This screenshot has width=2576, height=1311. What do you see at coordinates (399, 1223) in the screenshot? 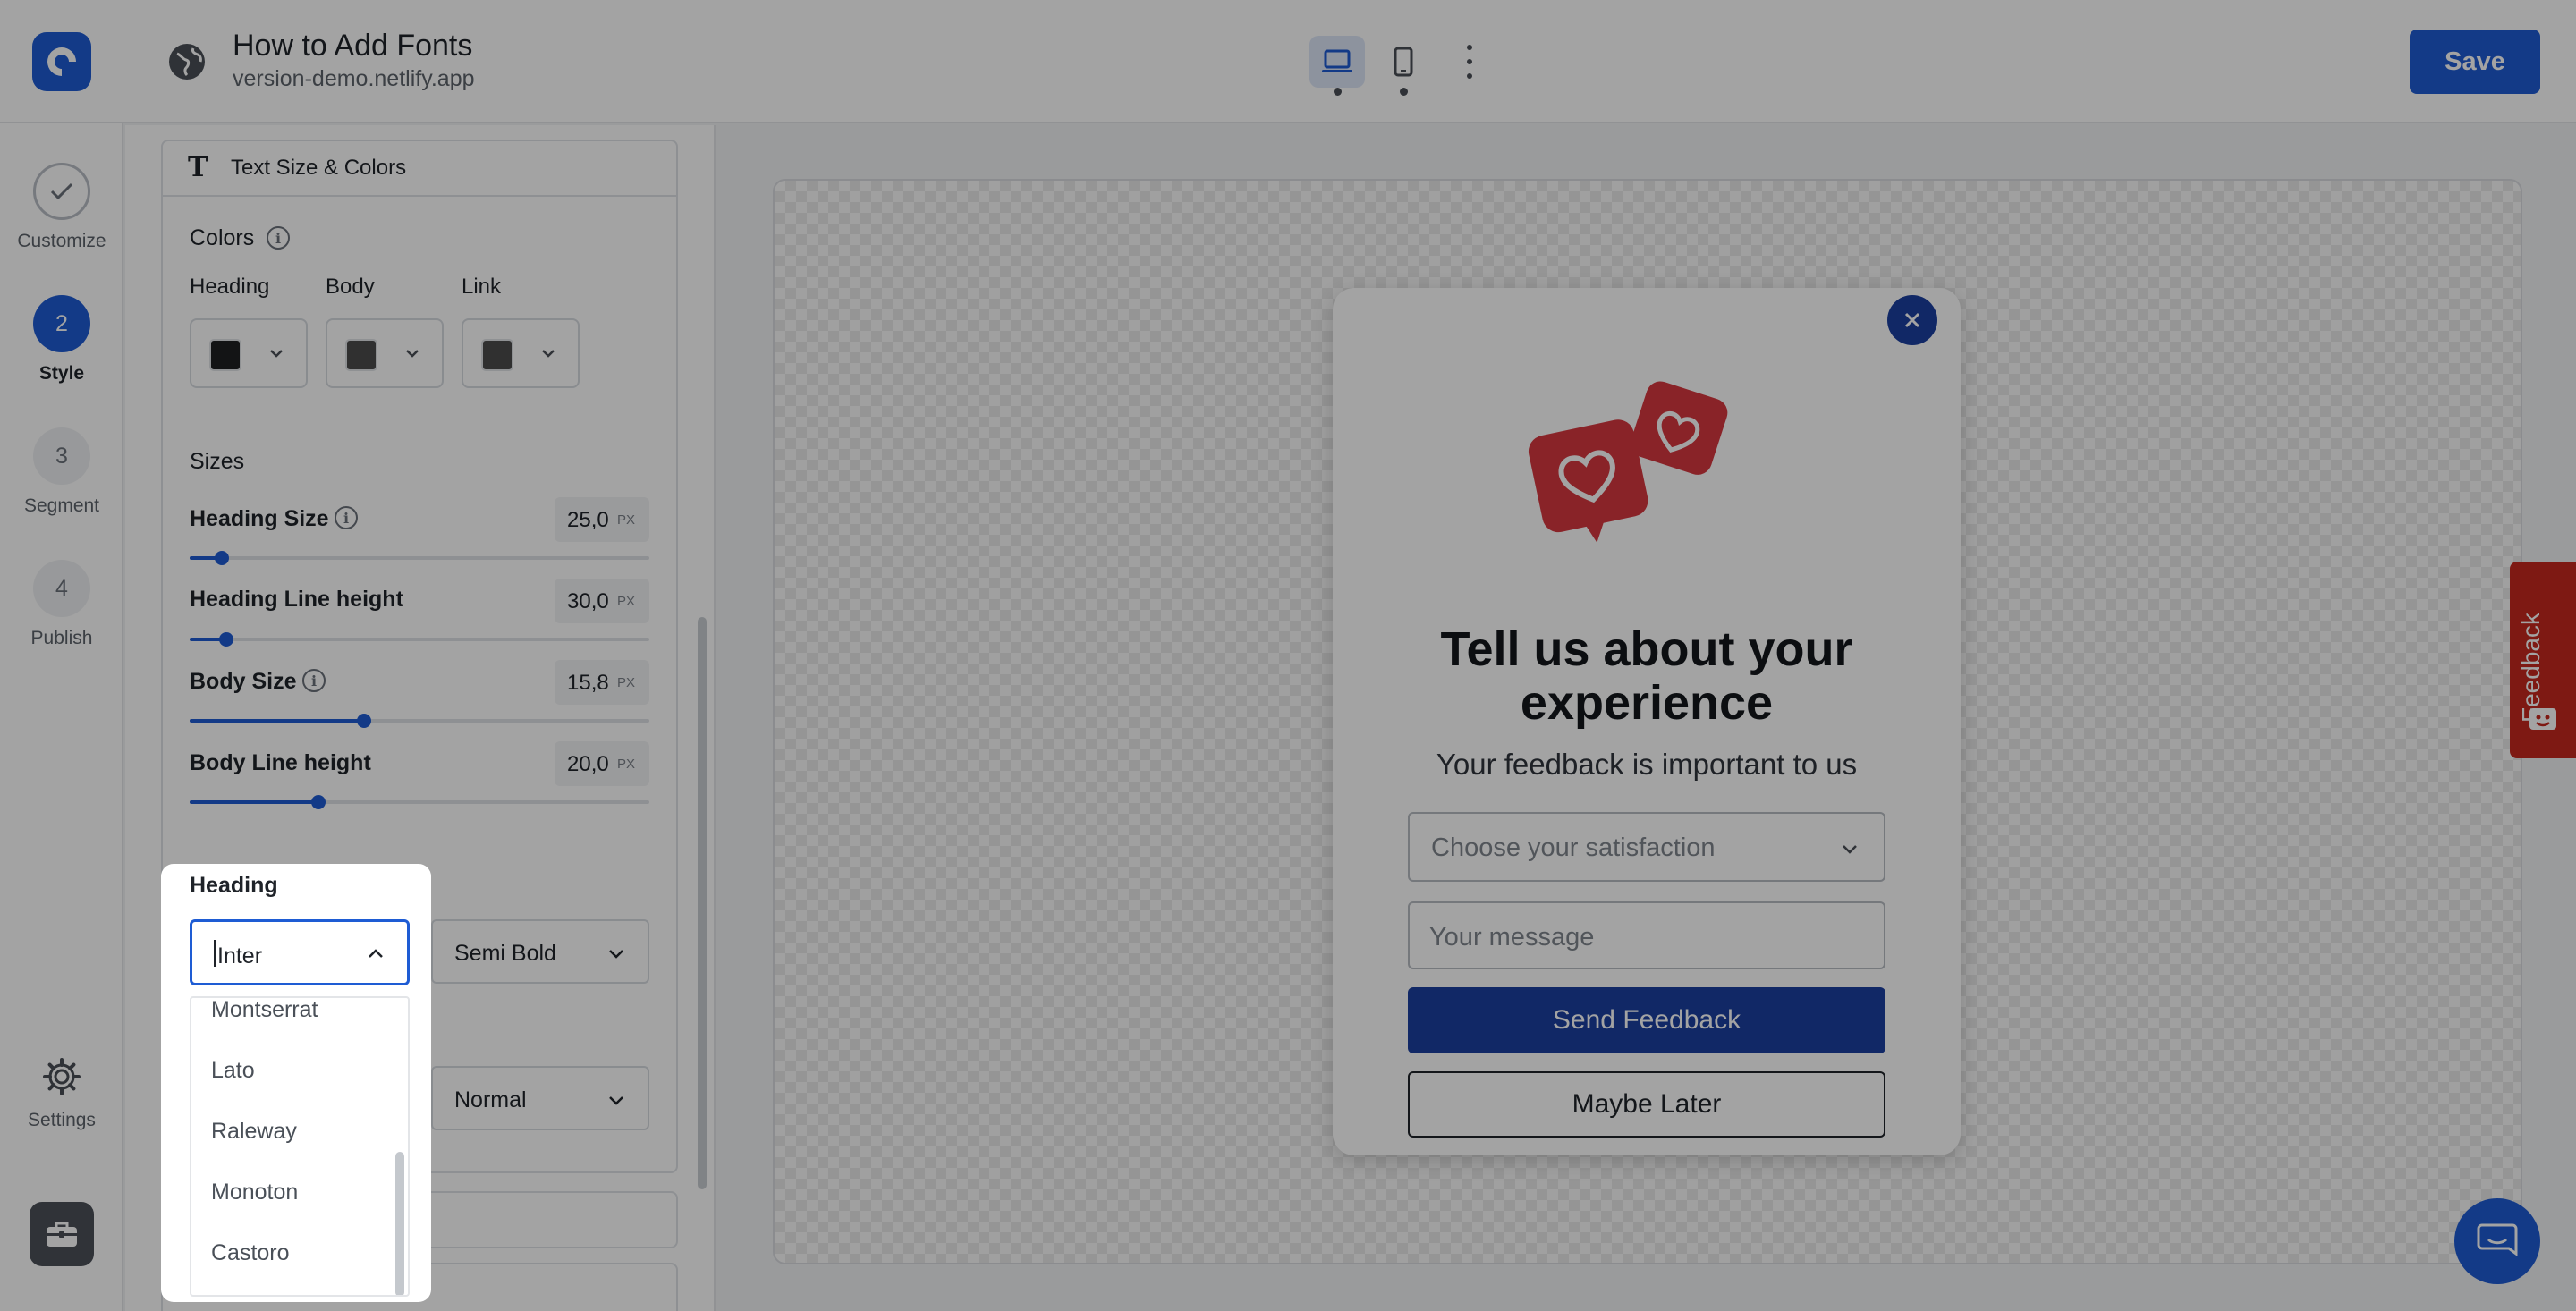
I see `list-scrollbar` at bounding box center [399, 1223].